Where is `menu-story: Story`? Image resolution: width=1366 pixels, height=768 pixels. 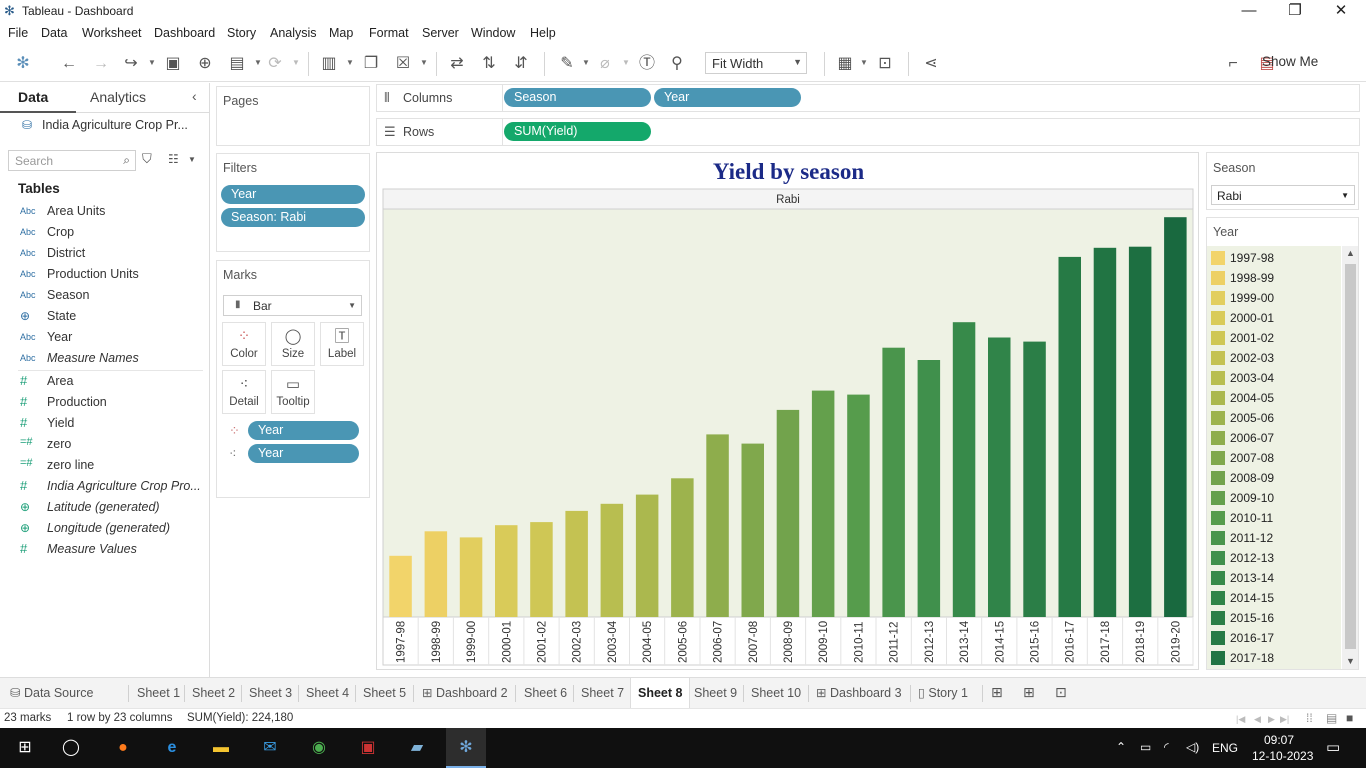 menu-story: Story is located at coordinates (241, 33).